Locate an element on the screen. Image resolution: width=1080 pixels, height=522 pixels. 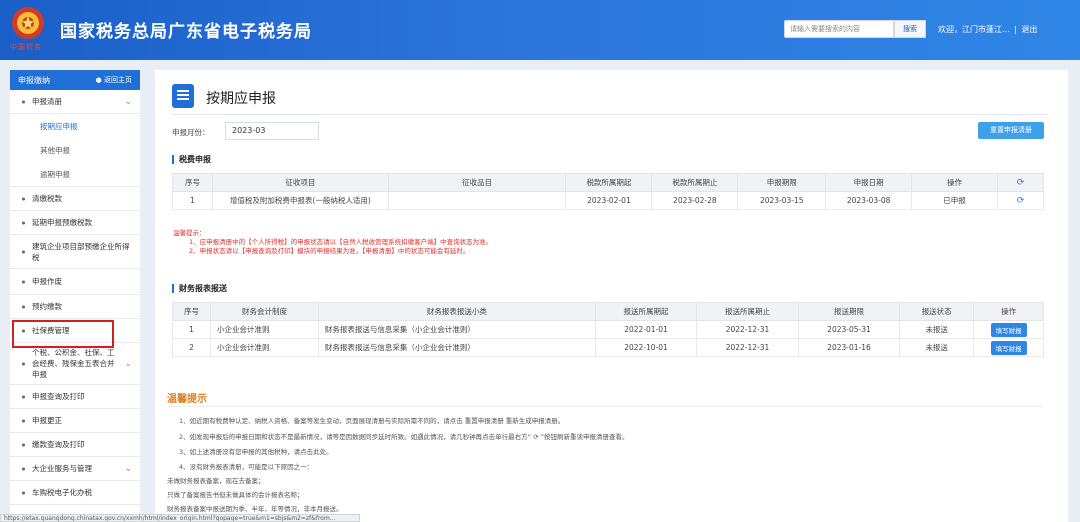
cell: 2022-10-01 is located at coordinates (646, 347).